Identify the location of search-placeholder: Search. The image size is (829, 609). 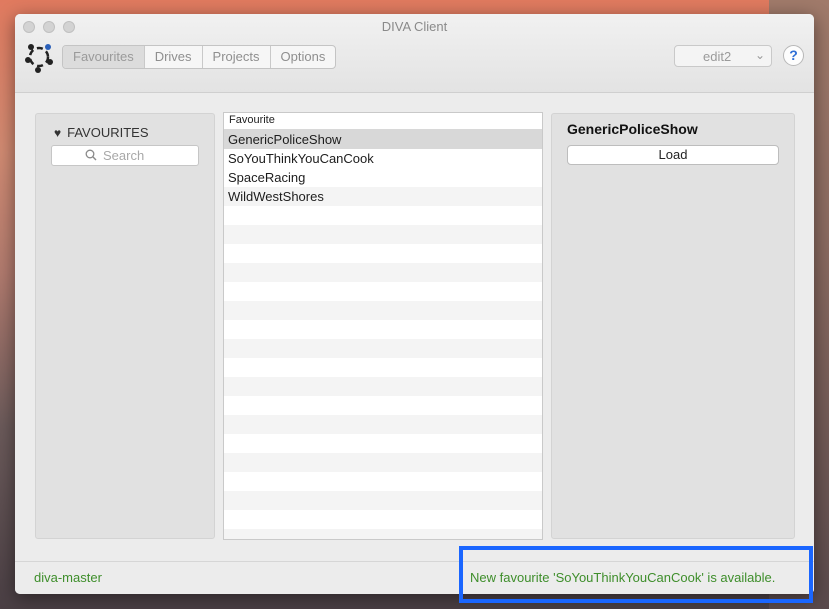
(124, 155).